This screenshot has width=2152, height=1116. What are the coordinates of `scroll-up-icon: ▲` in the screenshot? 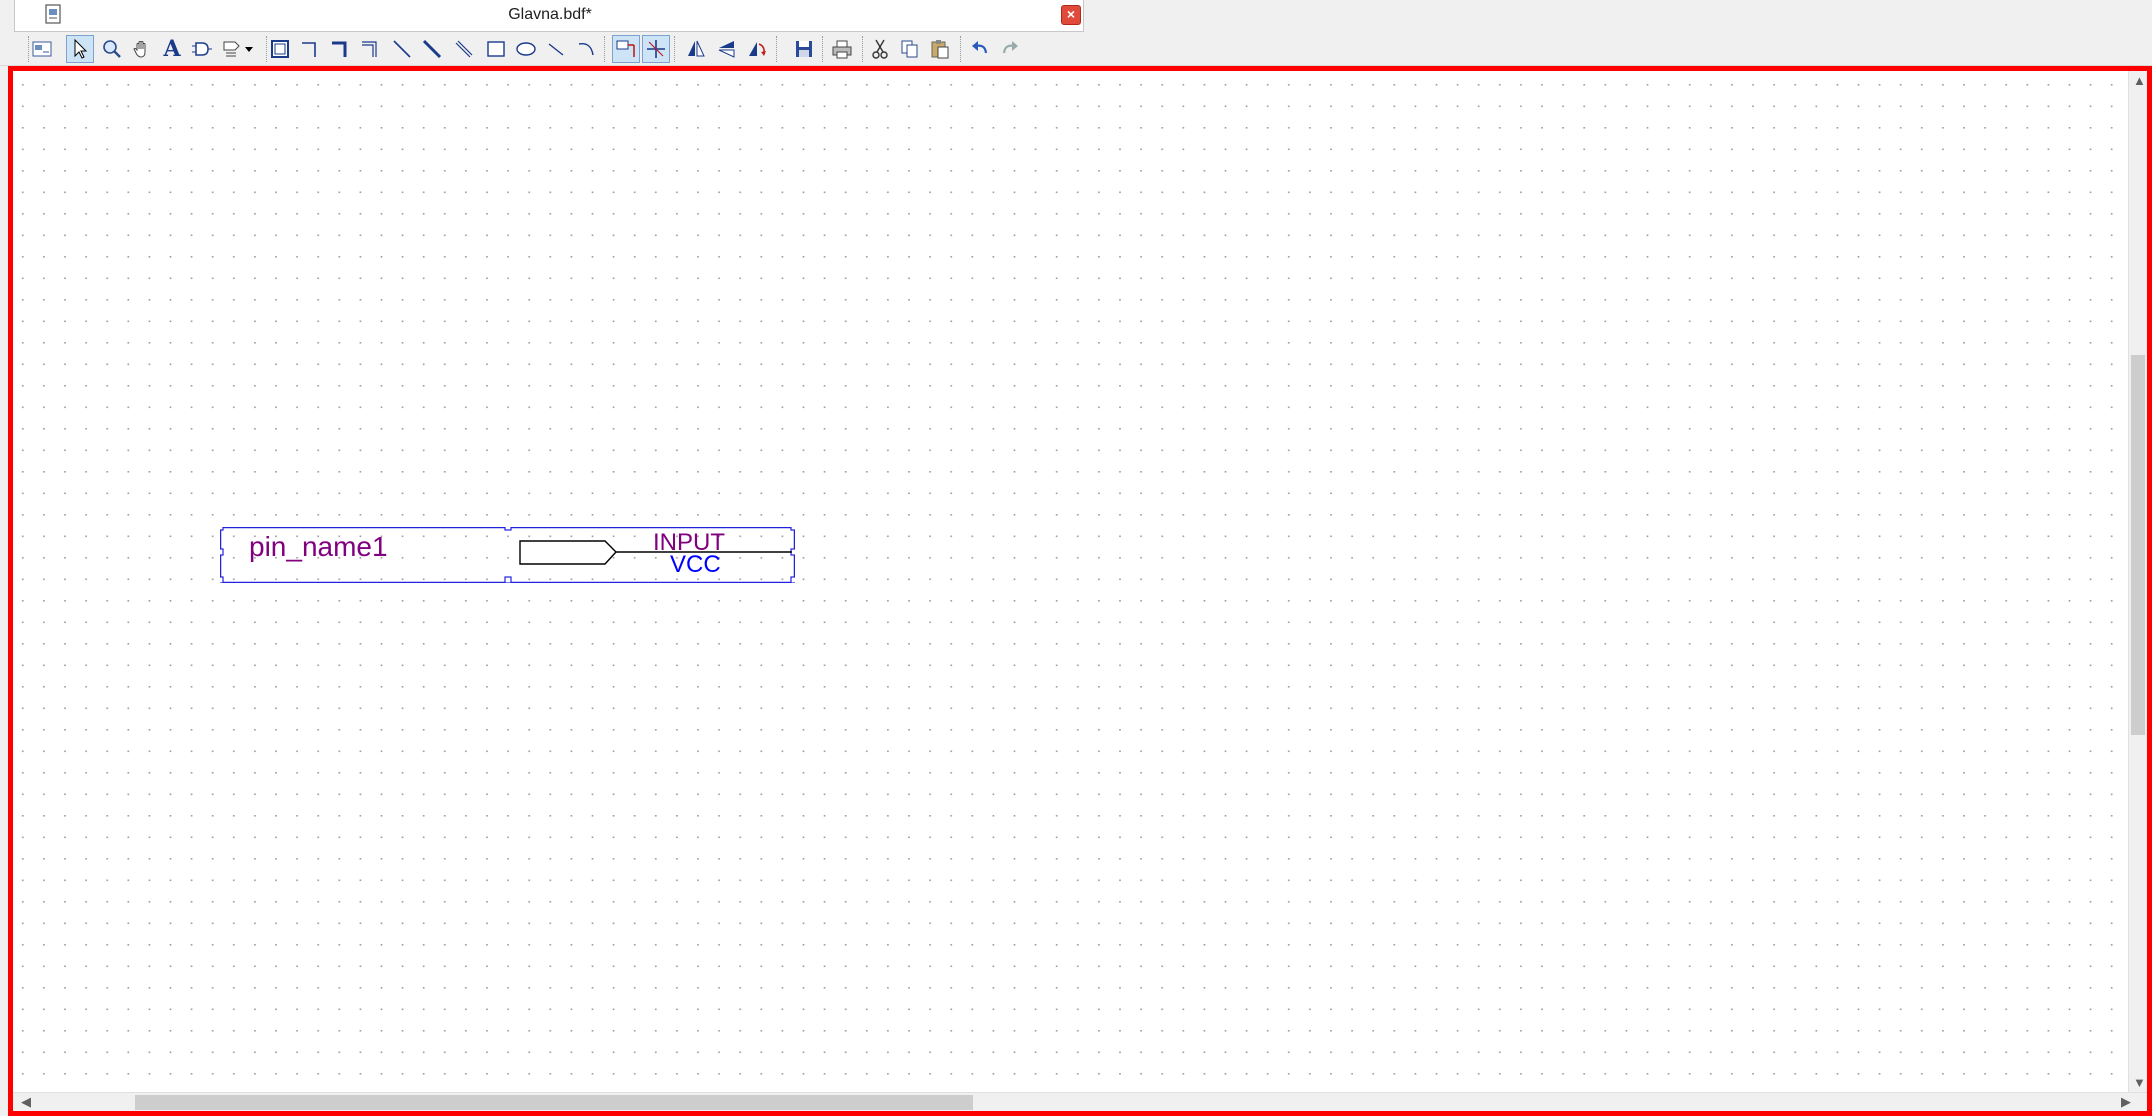 It's located at (2139, 81).